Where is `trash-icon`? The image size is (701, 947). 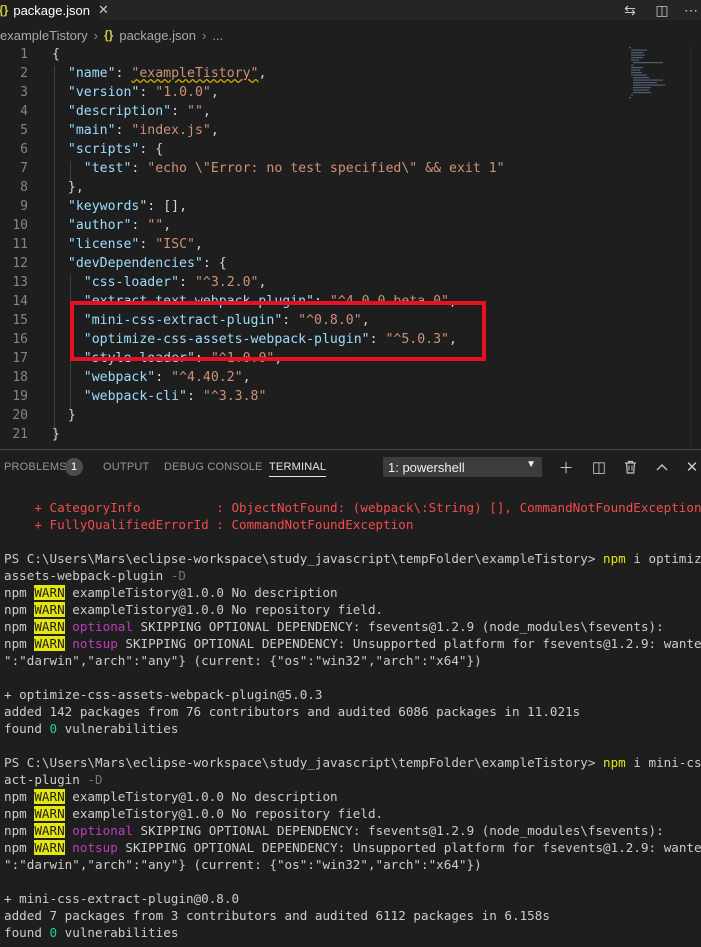 trash-icon is located at coordinates (630, 467).